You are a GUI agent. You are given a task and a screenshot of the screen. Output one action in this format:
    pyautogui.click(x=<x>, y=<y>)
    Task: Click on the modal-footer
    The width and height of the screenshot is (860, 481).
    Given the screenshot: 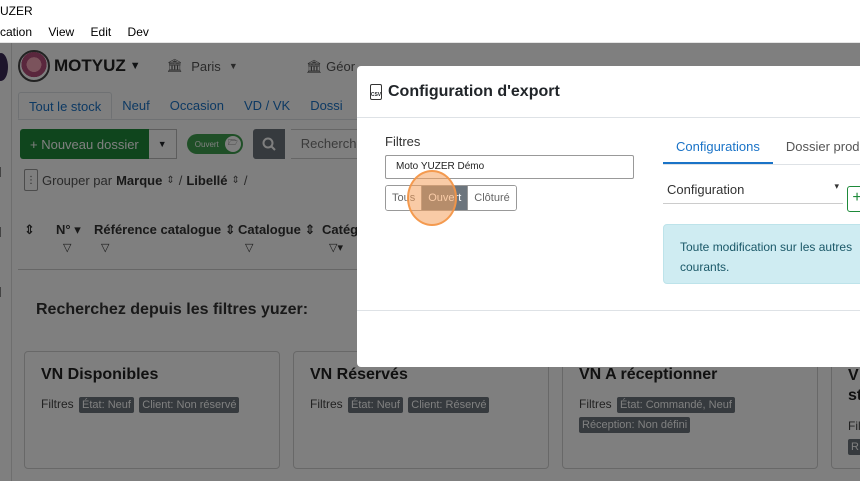 What is the action you would take?
    pyautogui.click(x=608, y=338)
    